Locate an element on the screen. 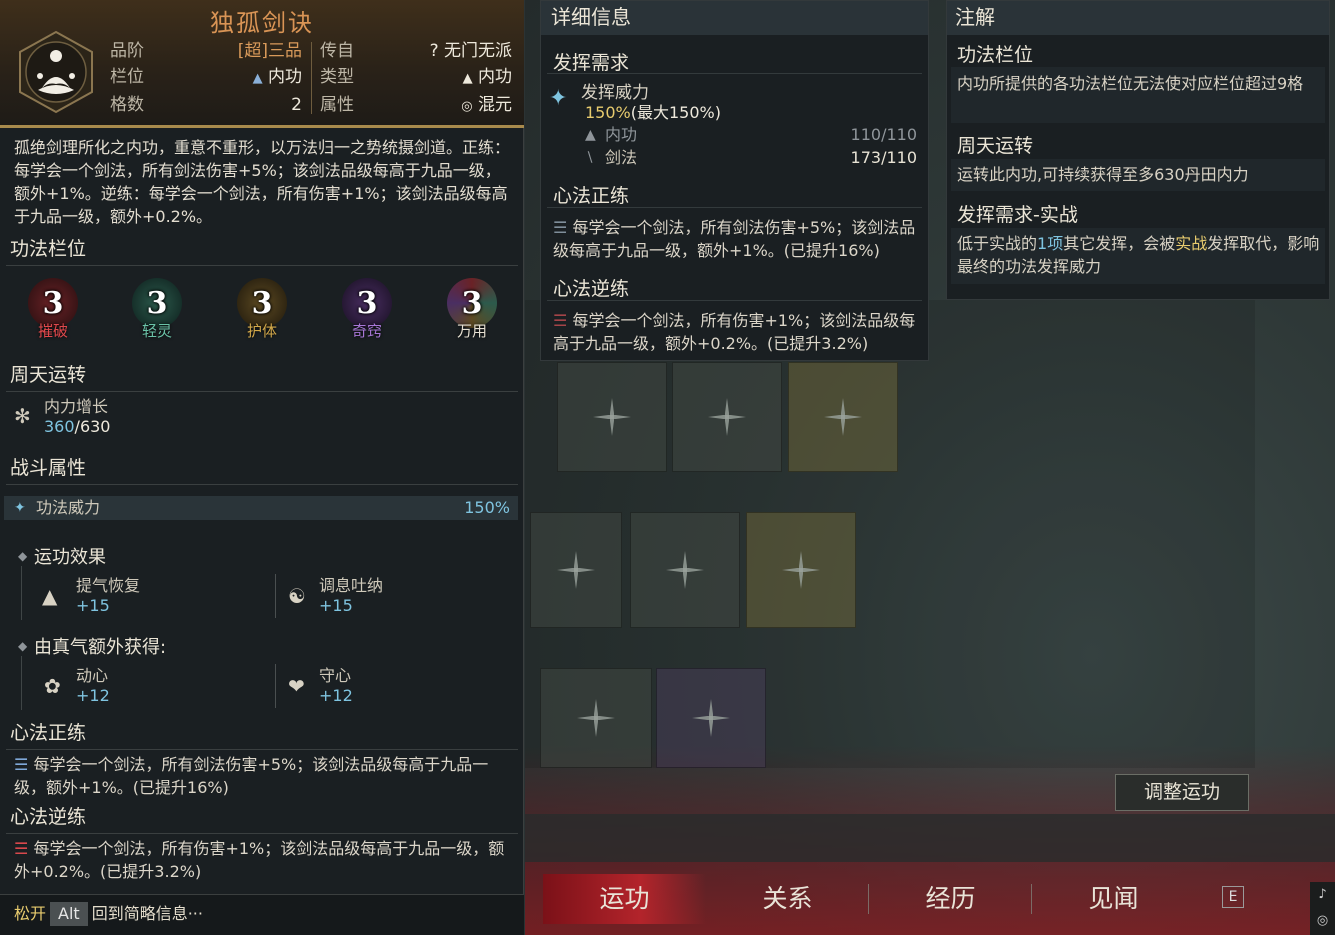  extra-title: 由真气额外获得: is located at coordinates (100, 647).